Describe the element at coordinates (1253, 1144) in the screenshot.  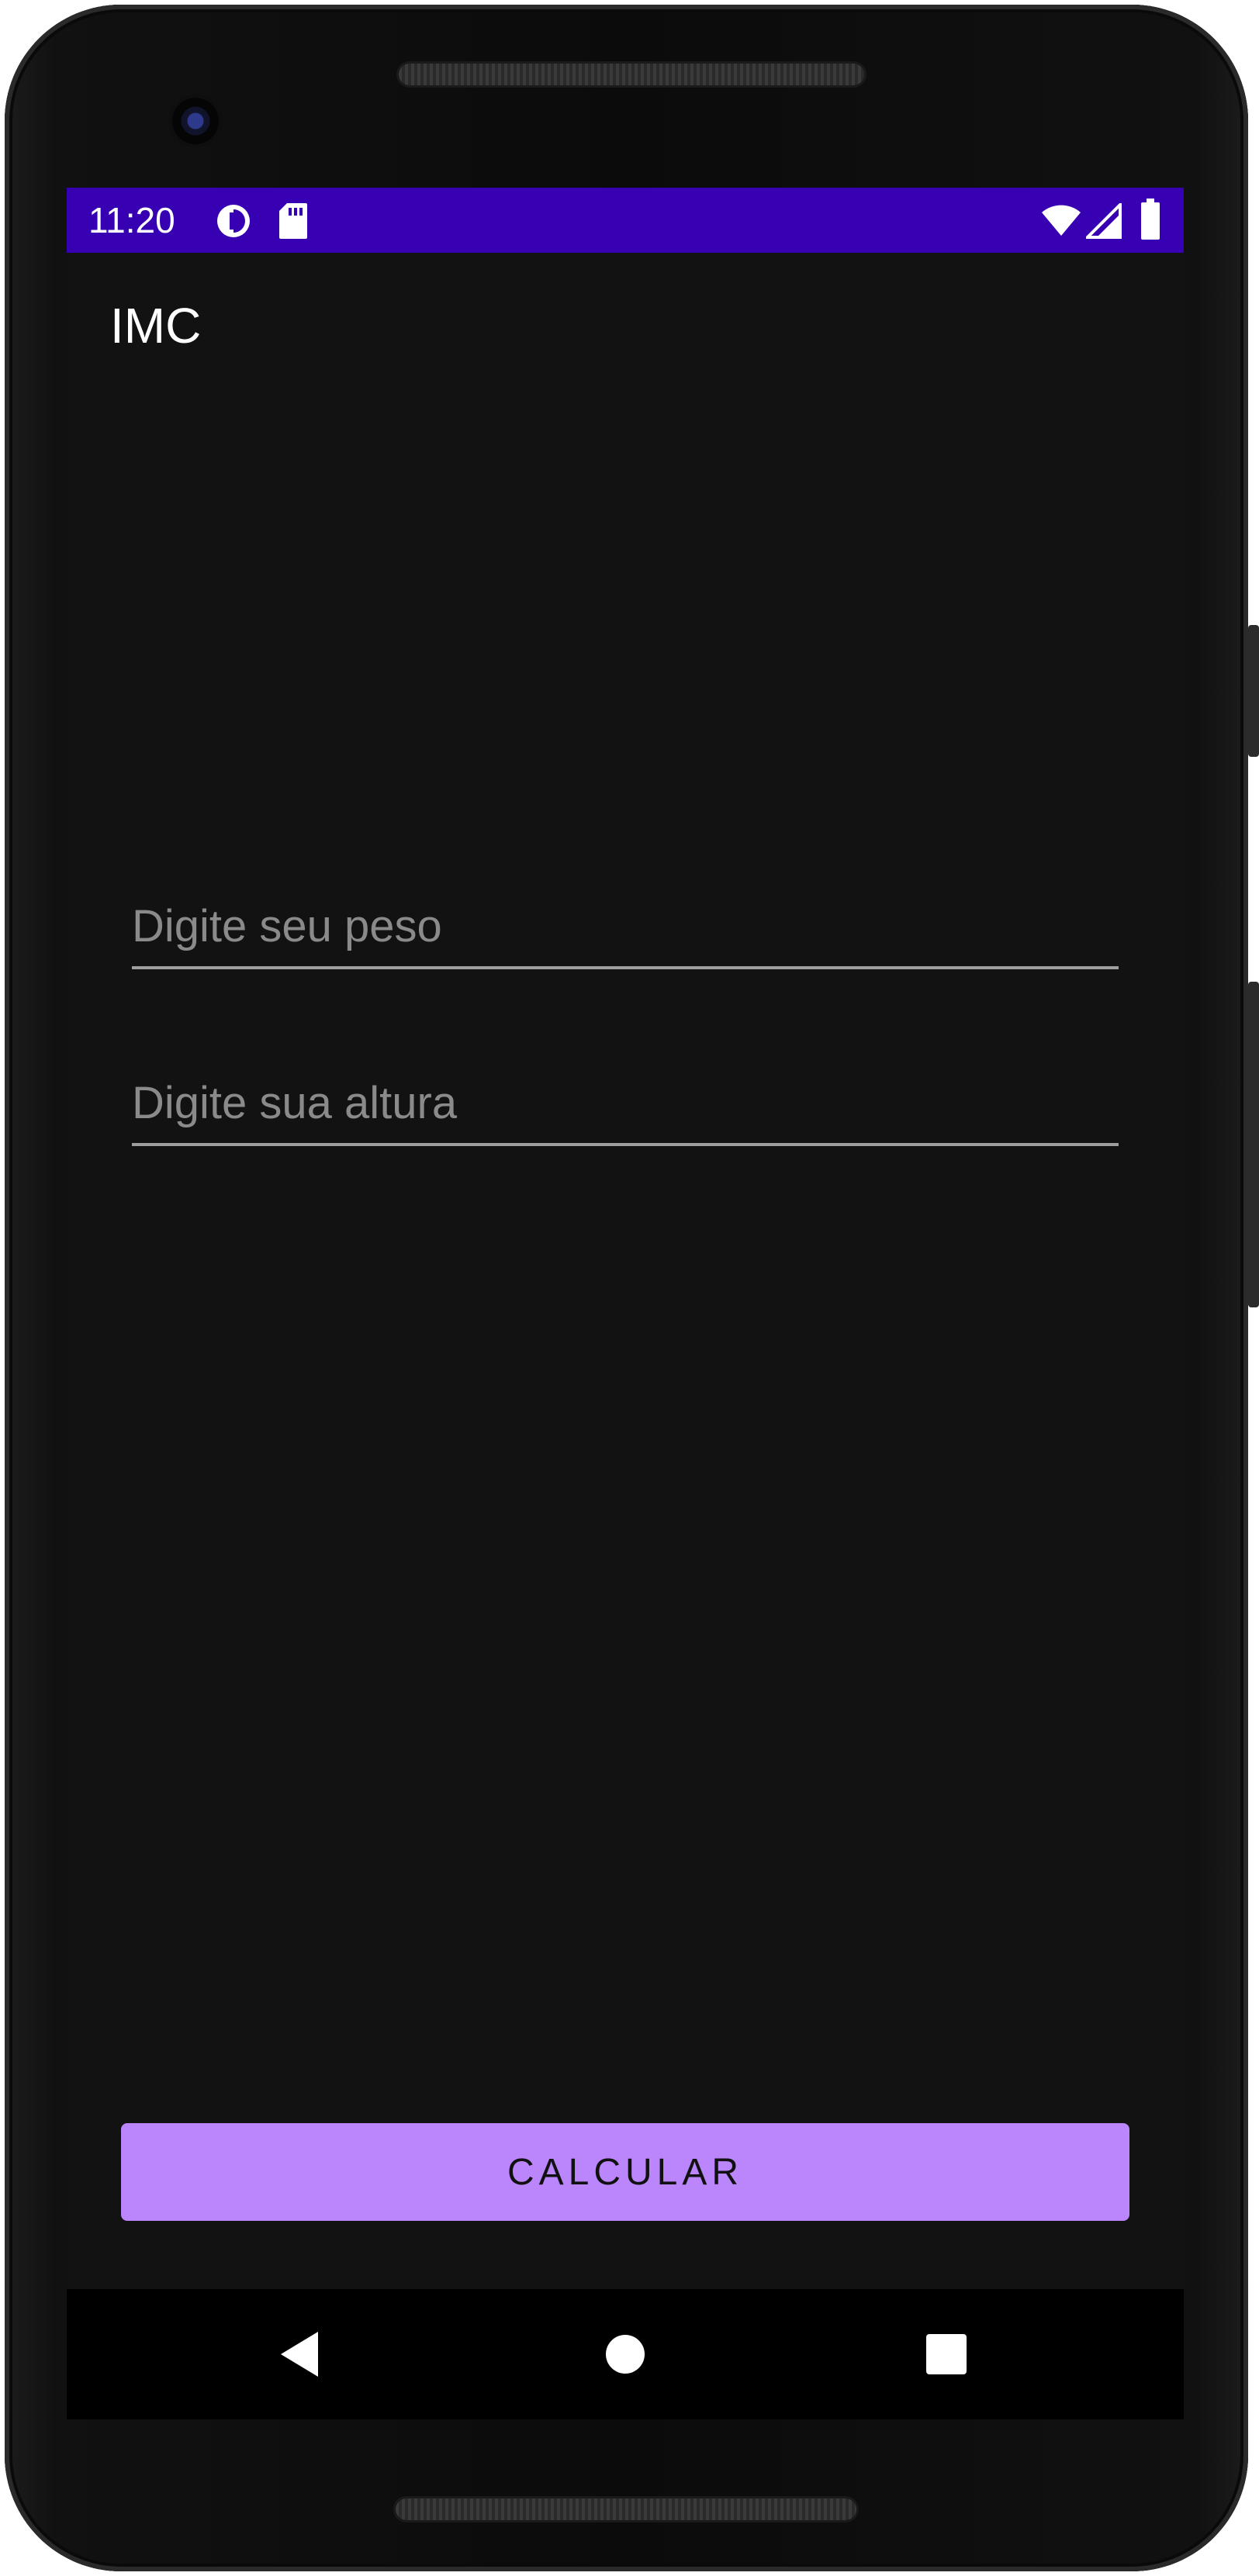
I see `volume-button` at that location.